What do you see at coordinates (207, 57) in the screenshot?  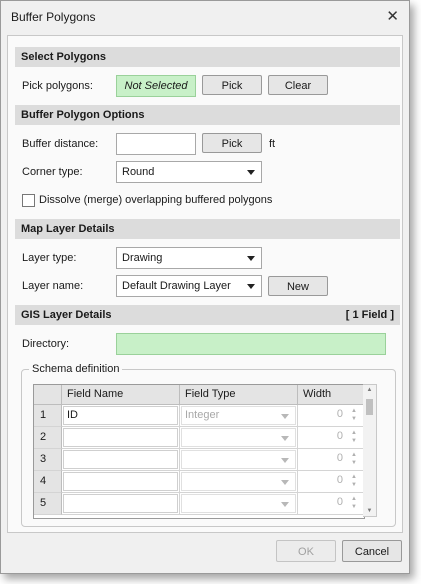 I see `section-select-polygons: Select Polygons` at bounding box center [207, 57].